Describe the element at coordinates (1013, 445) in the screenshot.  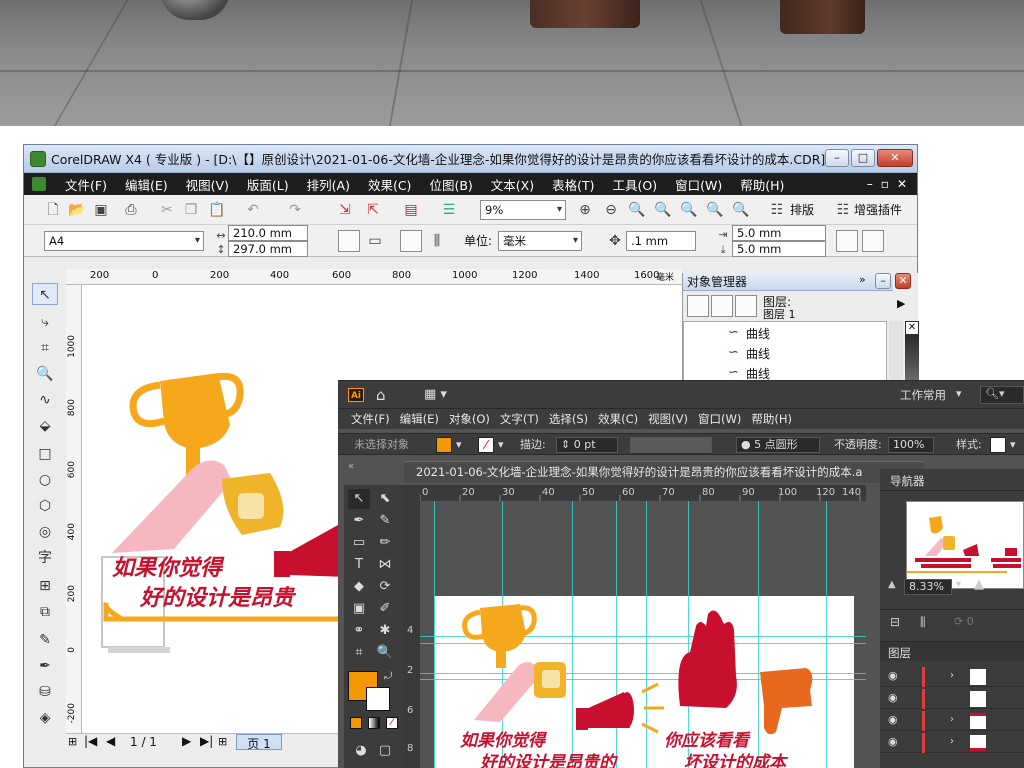
I see `style-dropdown-icon: ▾` at that location.